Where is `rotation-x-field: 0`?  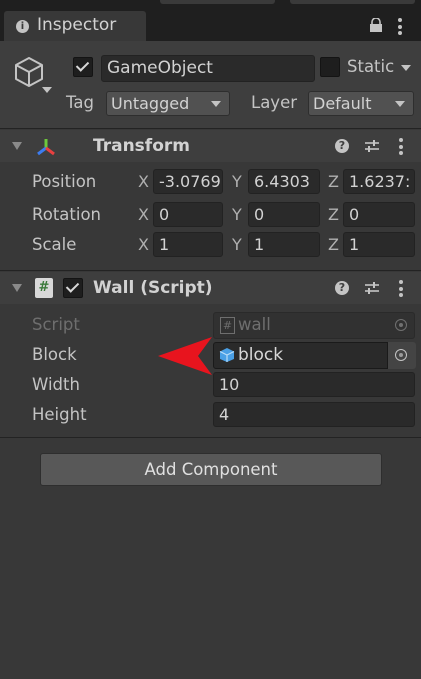
rotation-x-field: 0 is located at coordinates (188, 214).